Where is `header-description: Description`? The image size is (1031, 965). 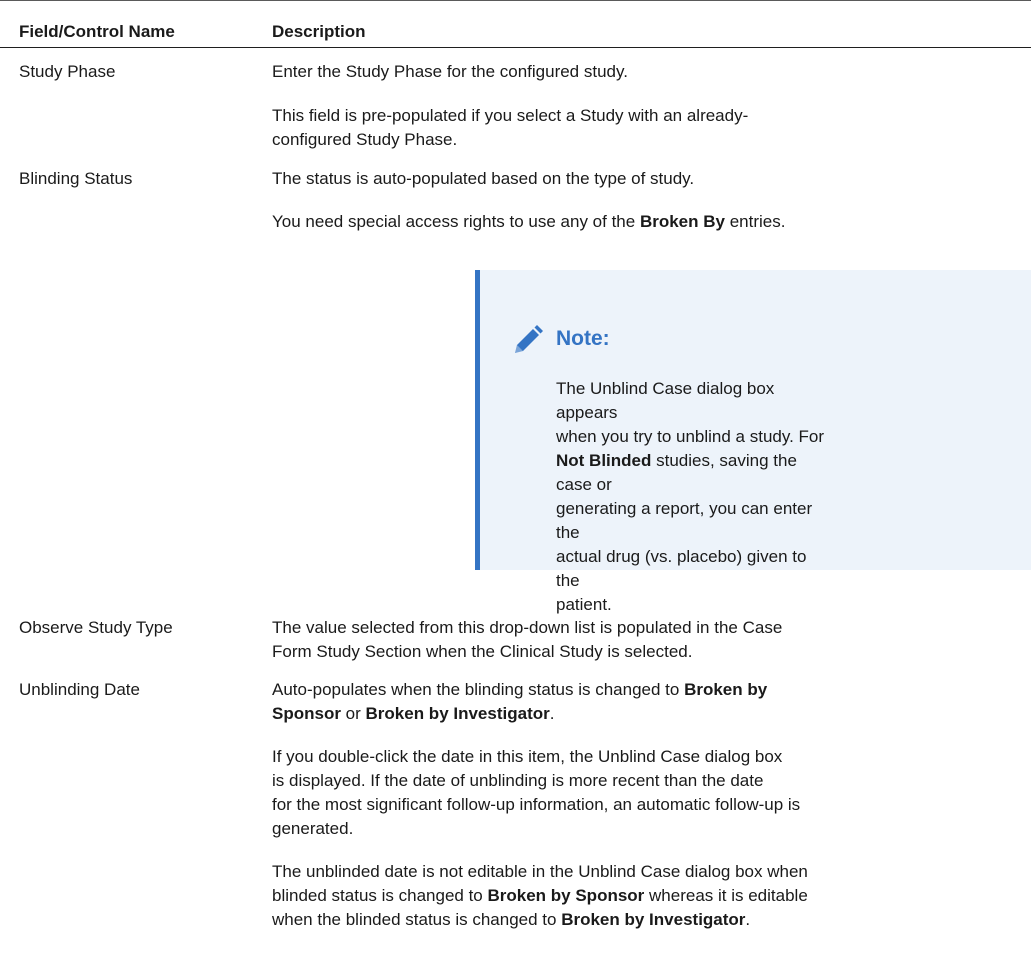 header-description: Description is located at coordinates (319, 31).